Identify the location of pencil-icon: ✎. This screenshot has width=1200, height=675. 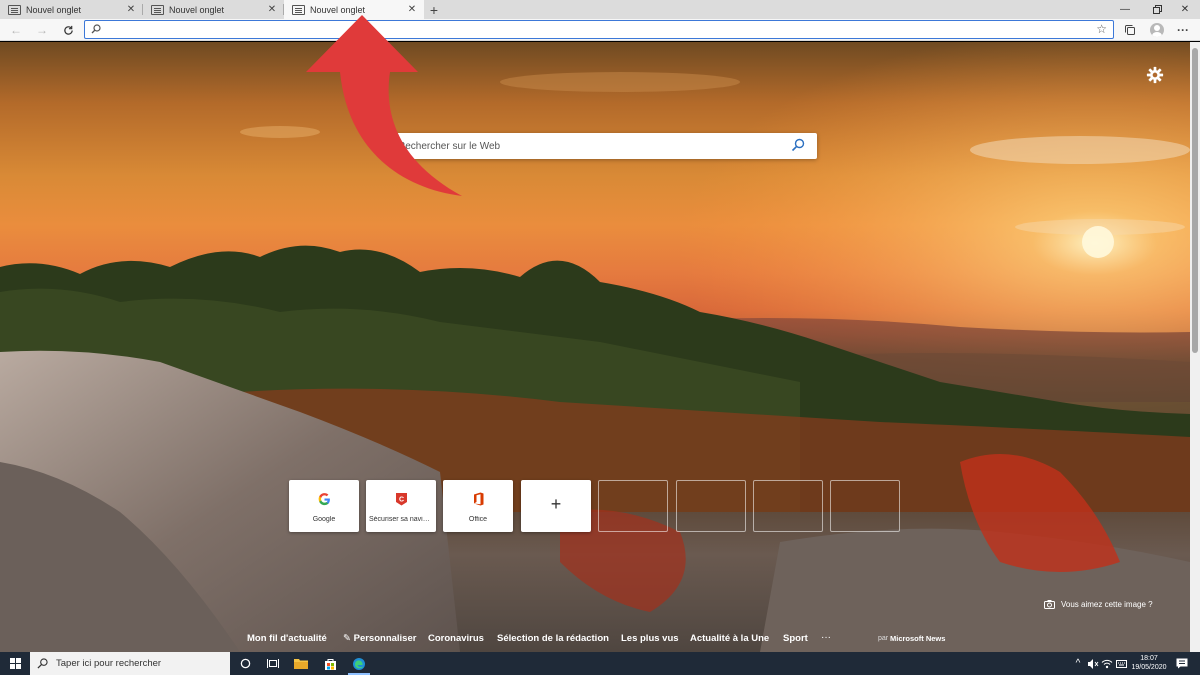
(347, 638).